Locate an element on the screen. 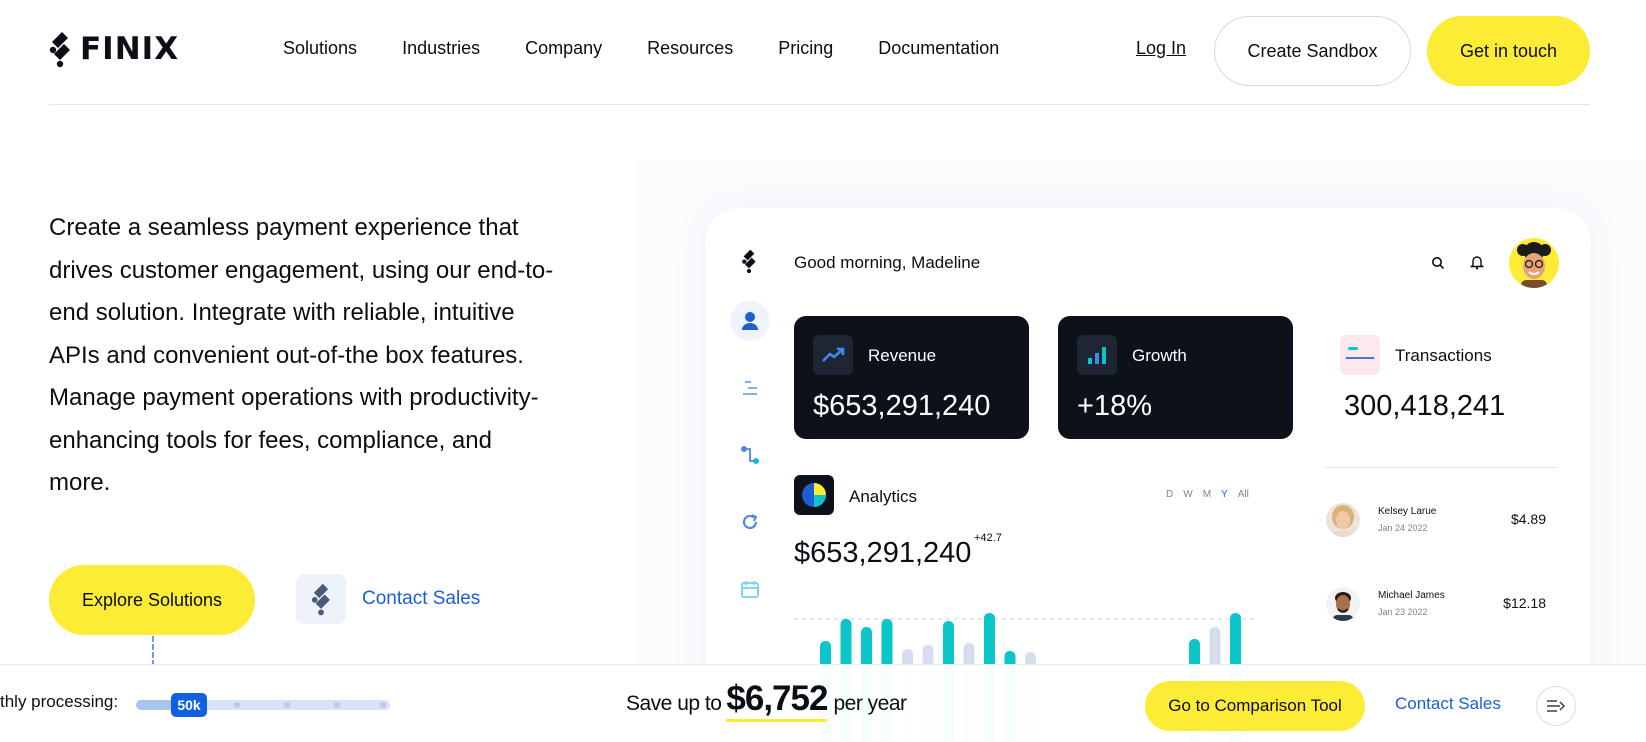  growth-card: Growth +18% is located at coordinates (1175, 377).